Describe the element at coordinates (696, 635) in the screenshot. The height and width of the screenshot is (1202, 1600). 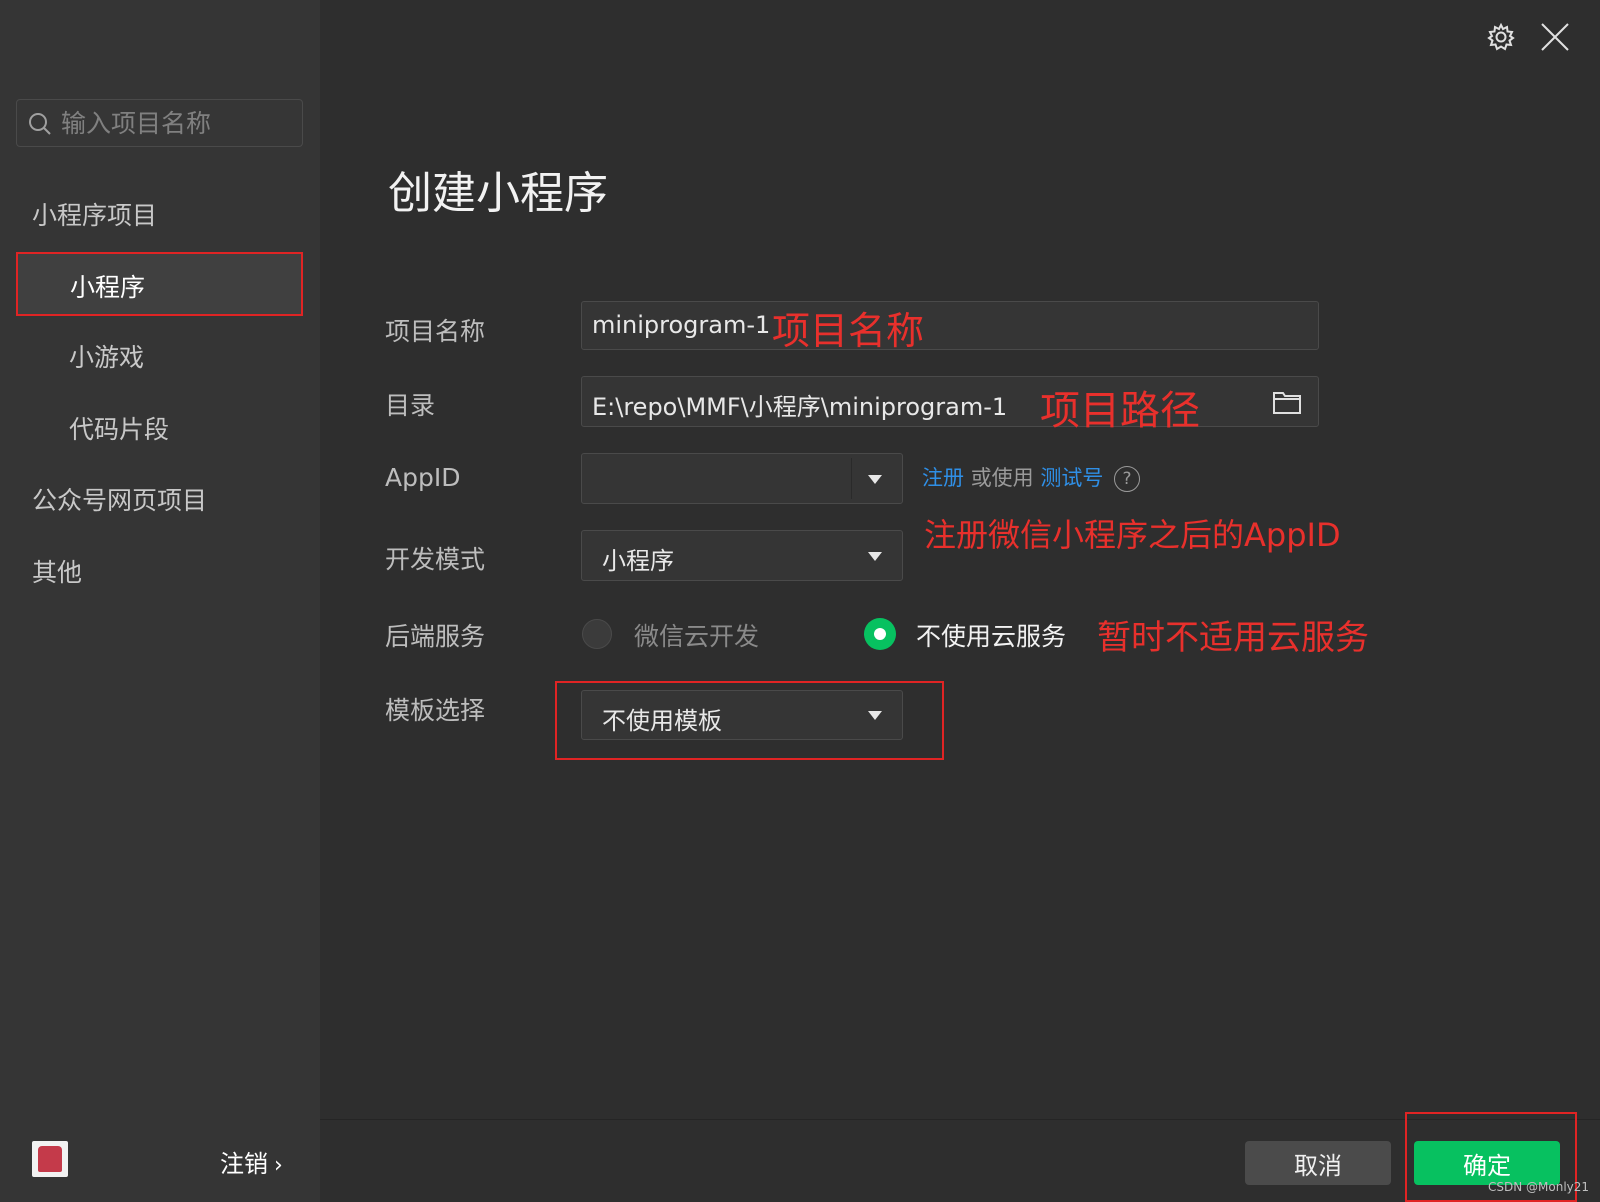
I see `radio-cloud-dev-label: 微信云开发` at that location.